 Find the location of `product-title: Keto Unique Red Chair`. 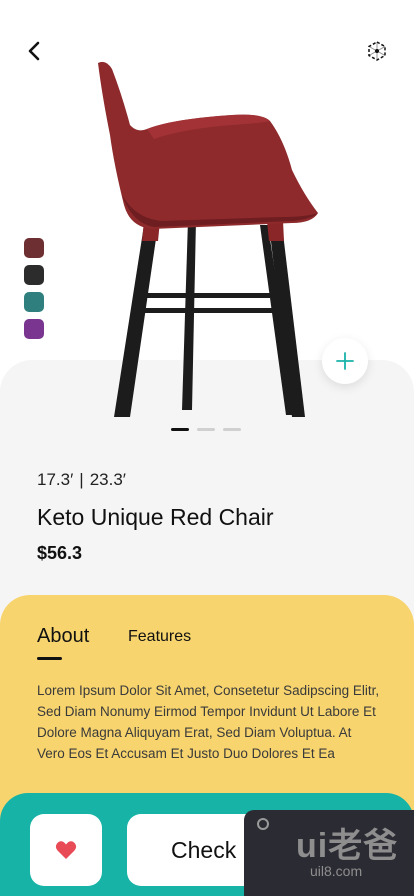

product-title: Keto Unique Red Chair is located at coordinates (155, 517).